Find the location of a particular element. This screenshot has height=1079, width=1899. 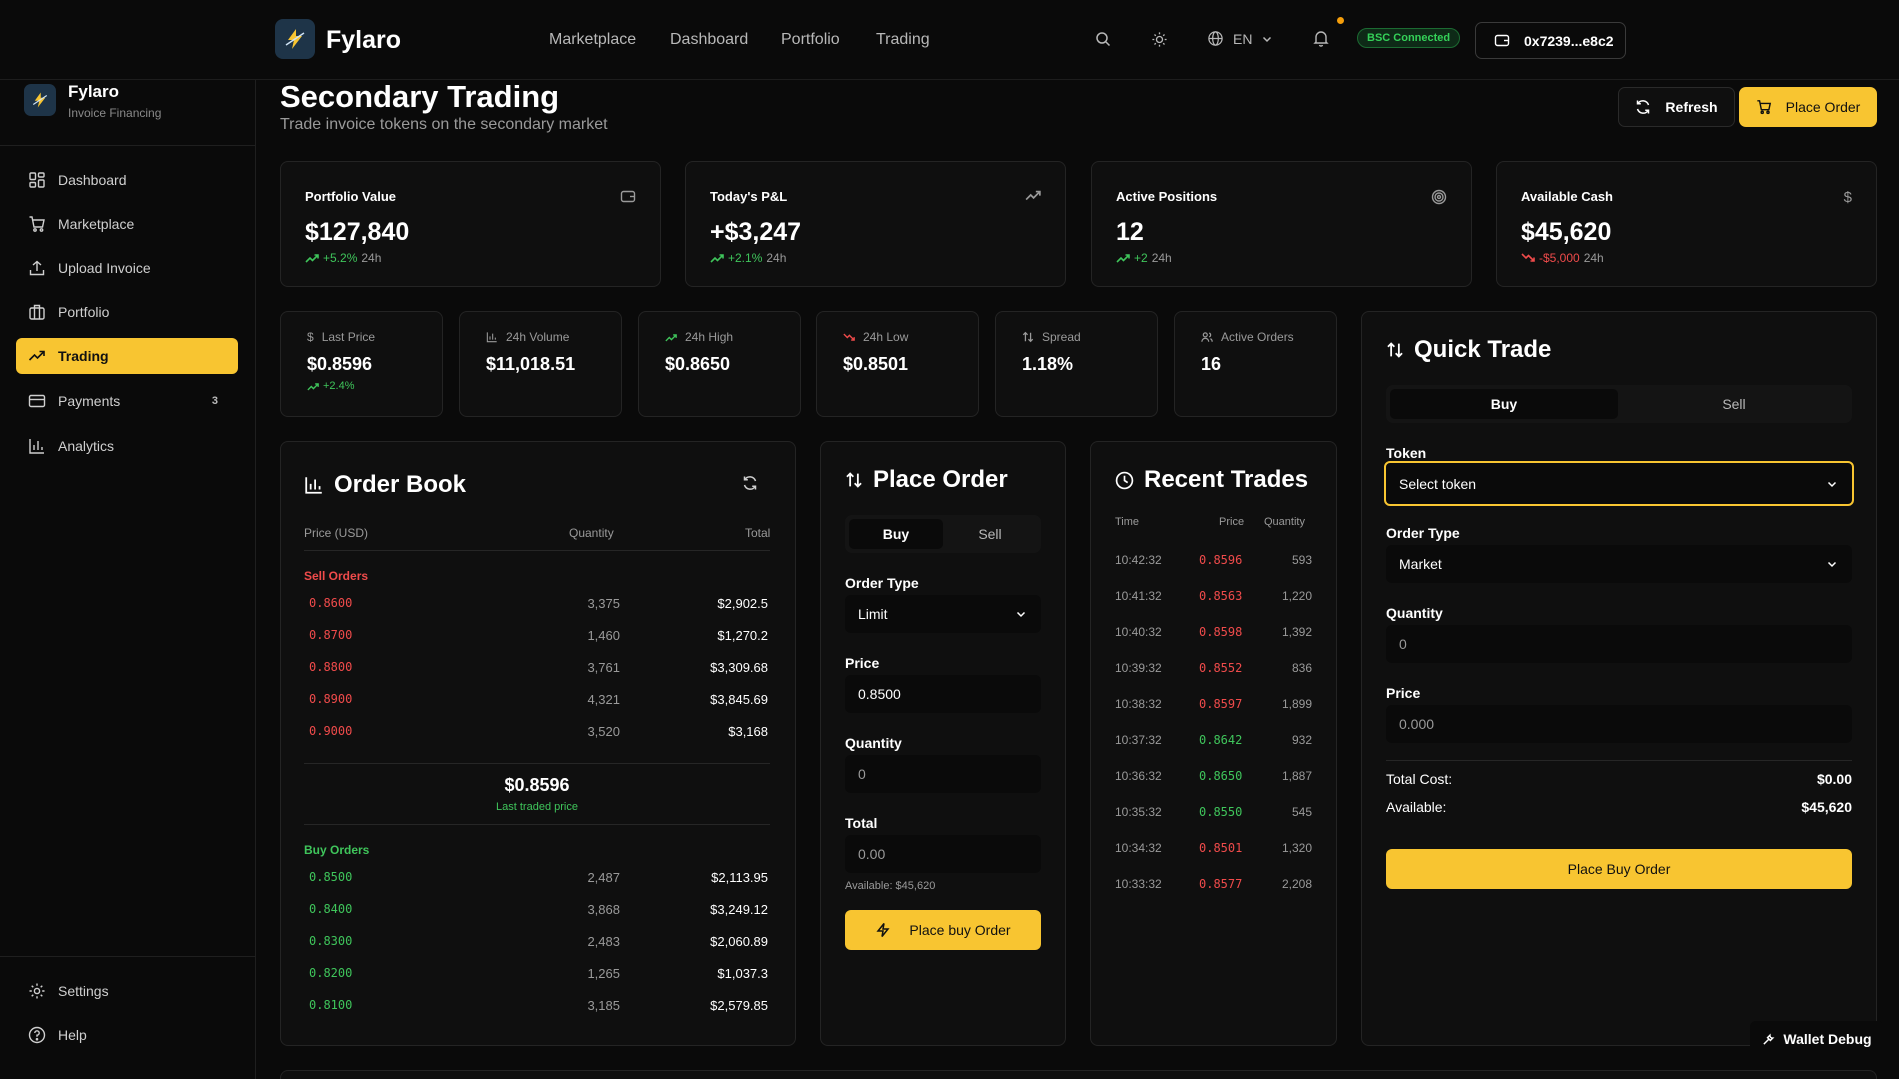

sell-order-row: 0.8700 1,460 $1,270.2 is located at coordinates (536, 639).